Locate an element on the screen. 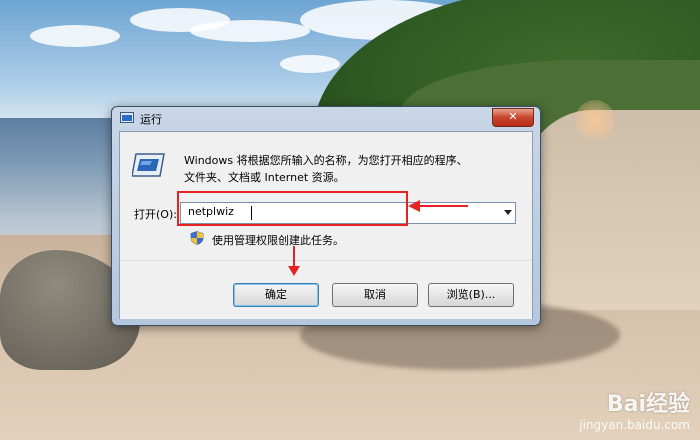  open-label: 打开(O): is located at coordinates (155, 214).